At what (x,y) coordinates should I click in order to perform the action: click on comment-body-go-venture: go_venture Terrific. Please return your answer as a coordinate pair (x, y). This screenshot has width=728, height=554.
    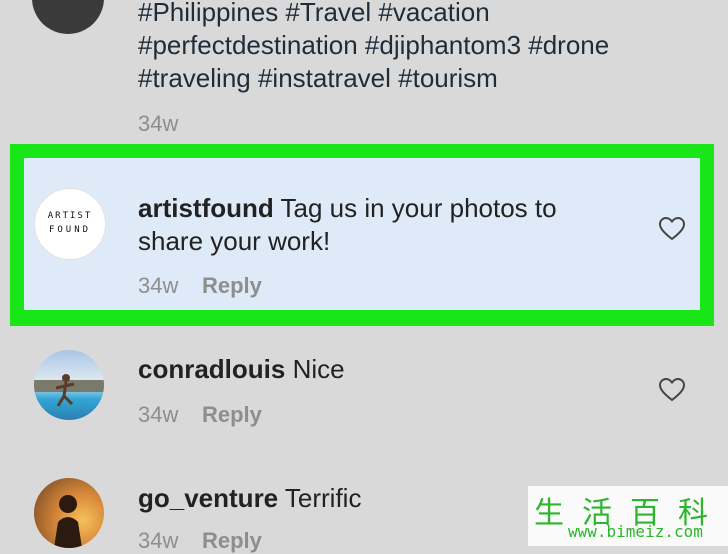
    Looking at the image, I should click on (249, 498).